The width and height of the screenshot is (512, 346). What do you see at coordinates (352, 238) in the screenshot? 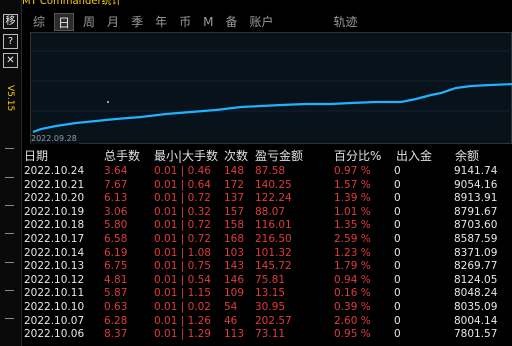
I see `cell-percent: 2.59 %` at bounding box center [352, 238].